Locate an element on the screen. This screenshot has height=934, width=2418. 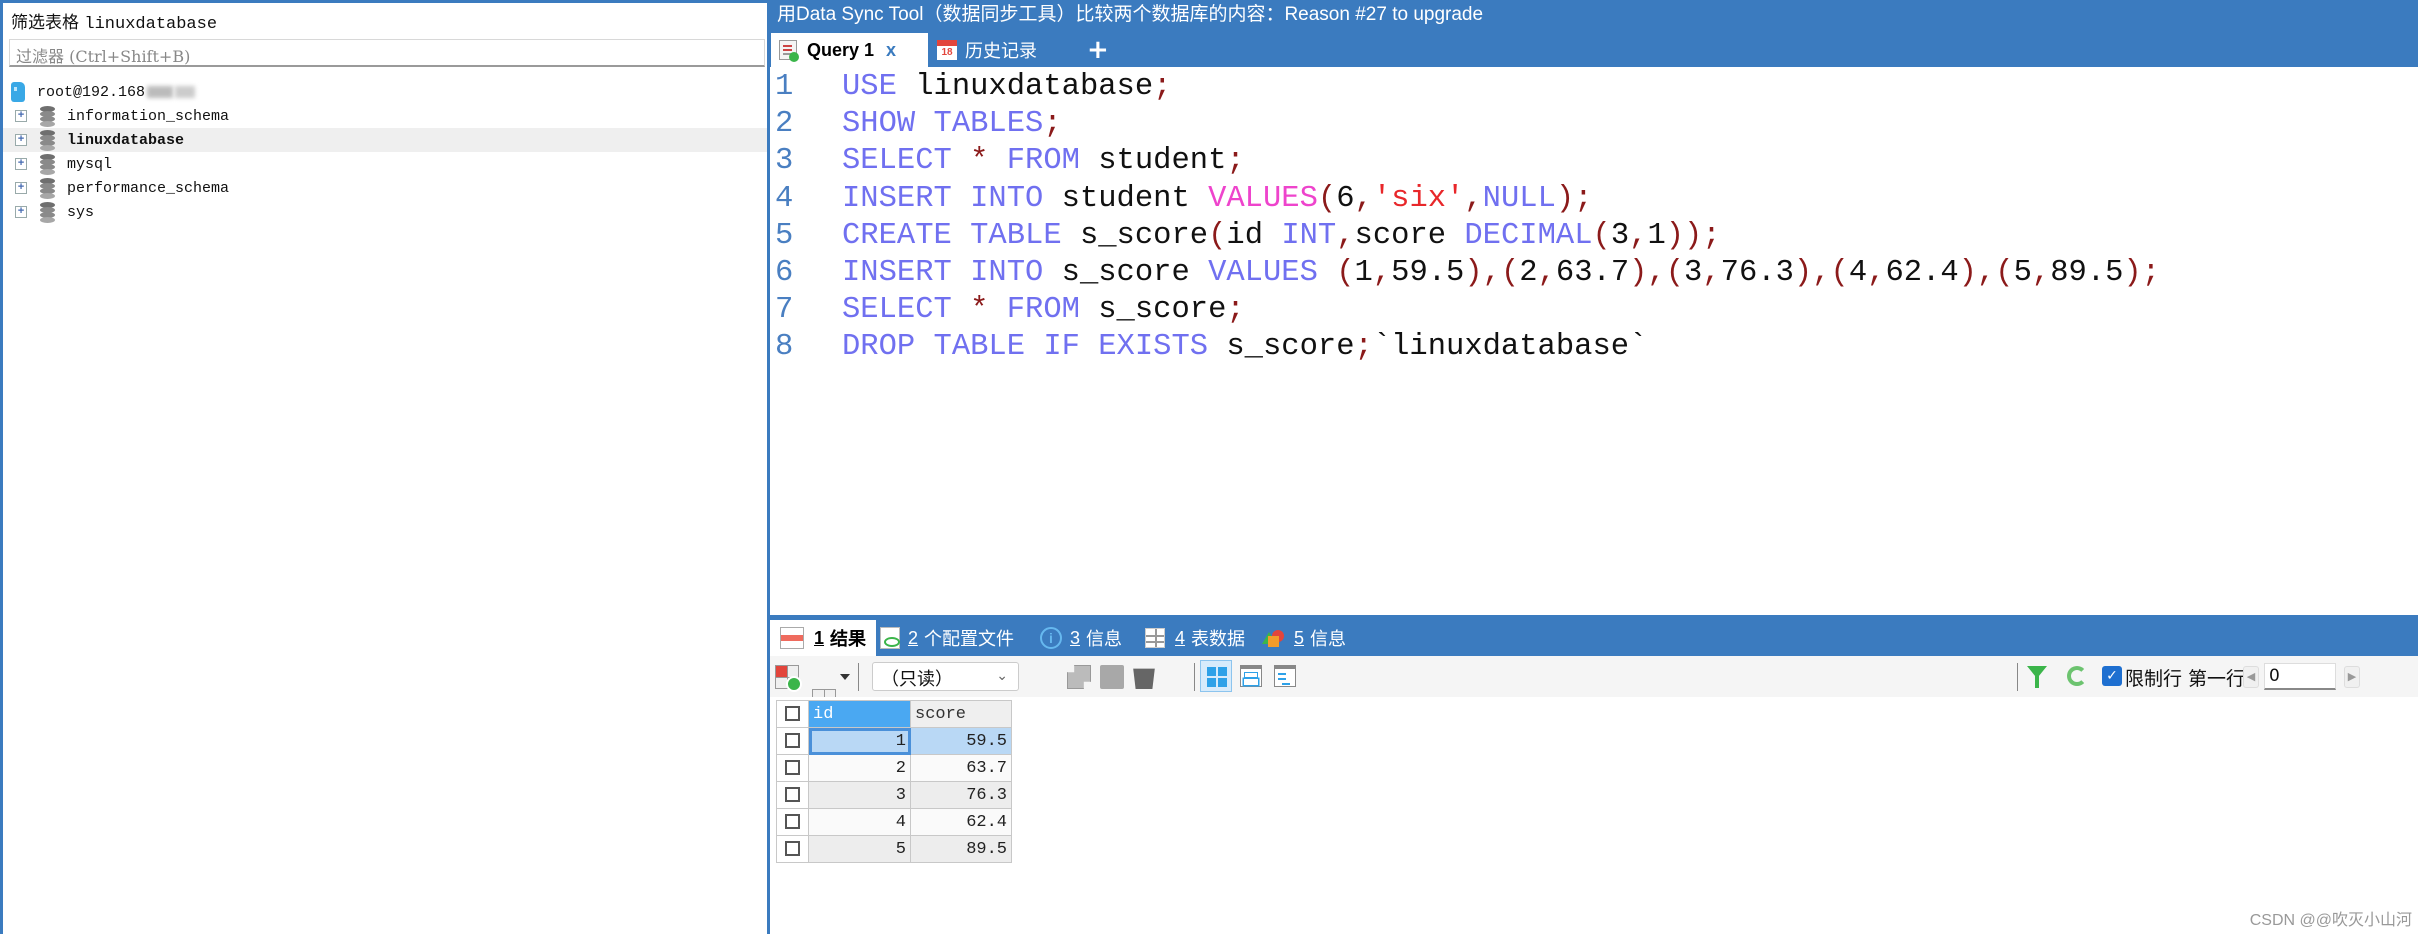
mode-select: （只读） ⌄ is located at coordinates (945, 676).